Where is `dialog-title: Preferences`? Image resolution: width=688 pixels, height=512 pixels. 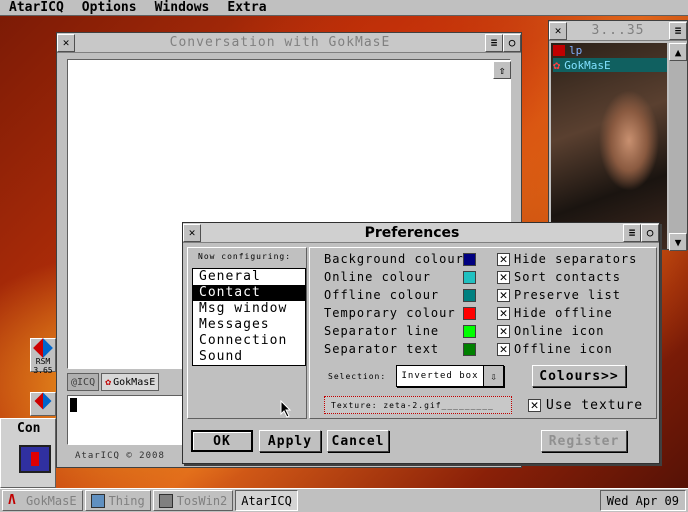
dialog-title: Preferences is located at coordinates (412, 232).